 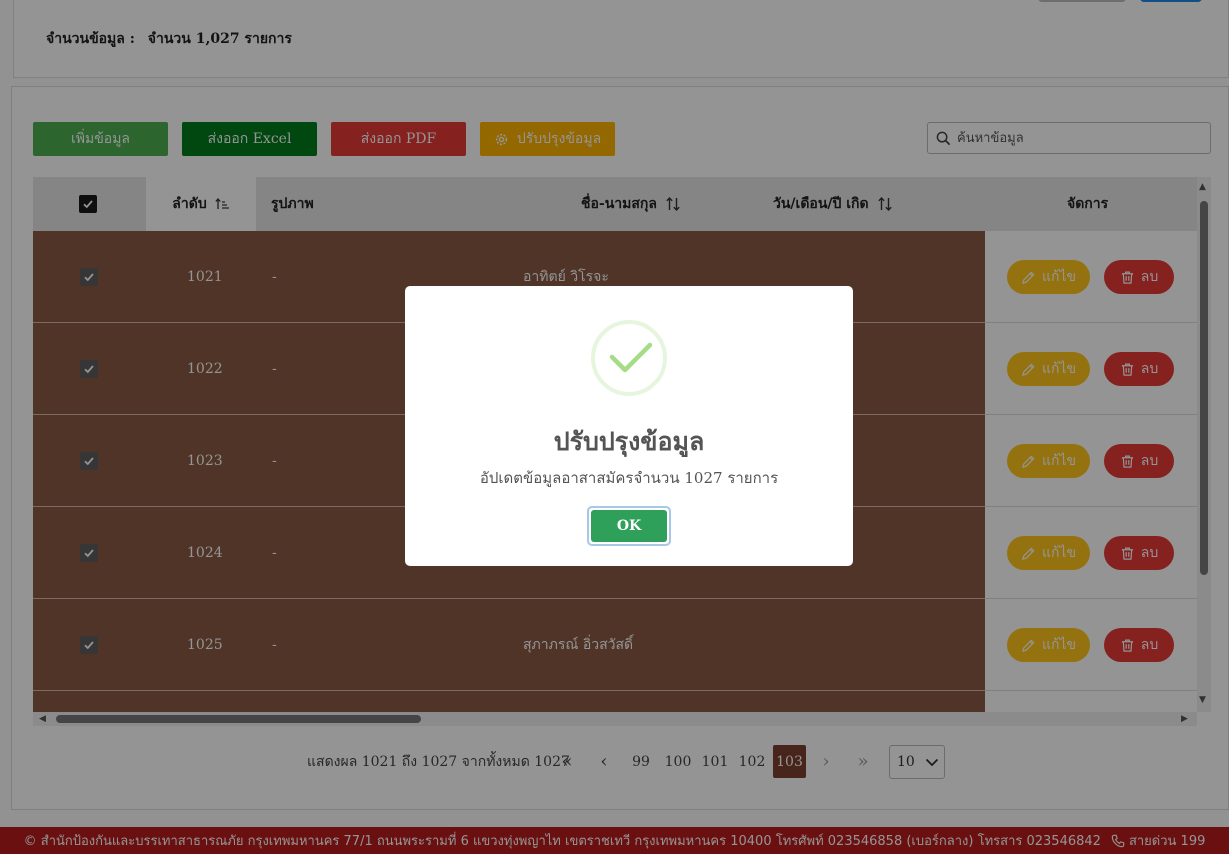 I want to click on ok-button-label: OK, so click(x=629, y=526).